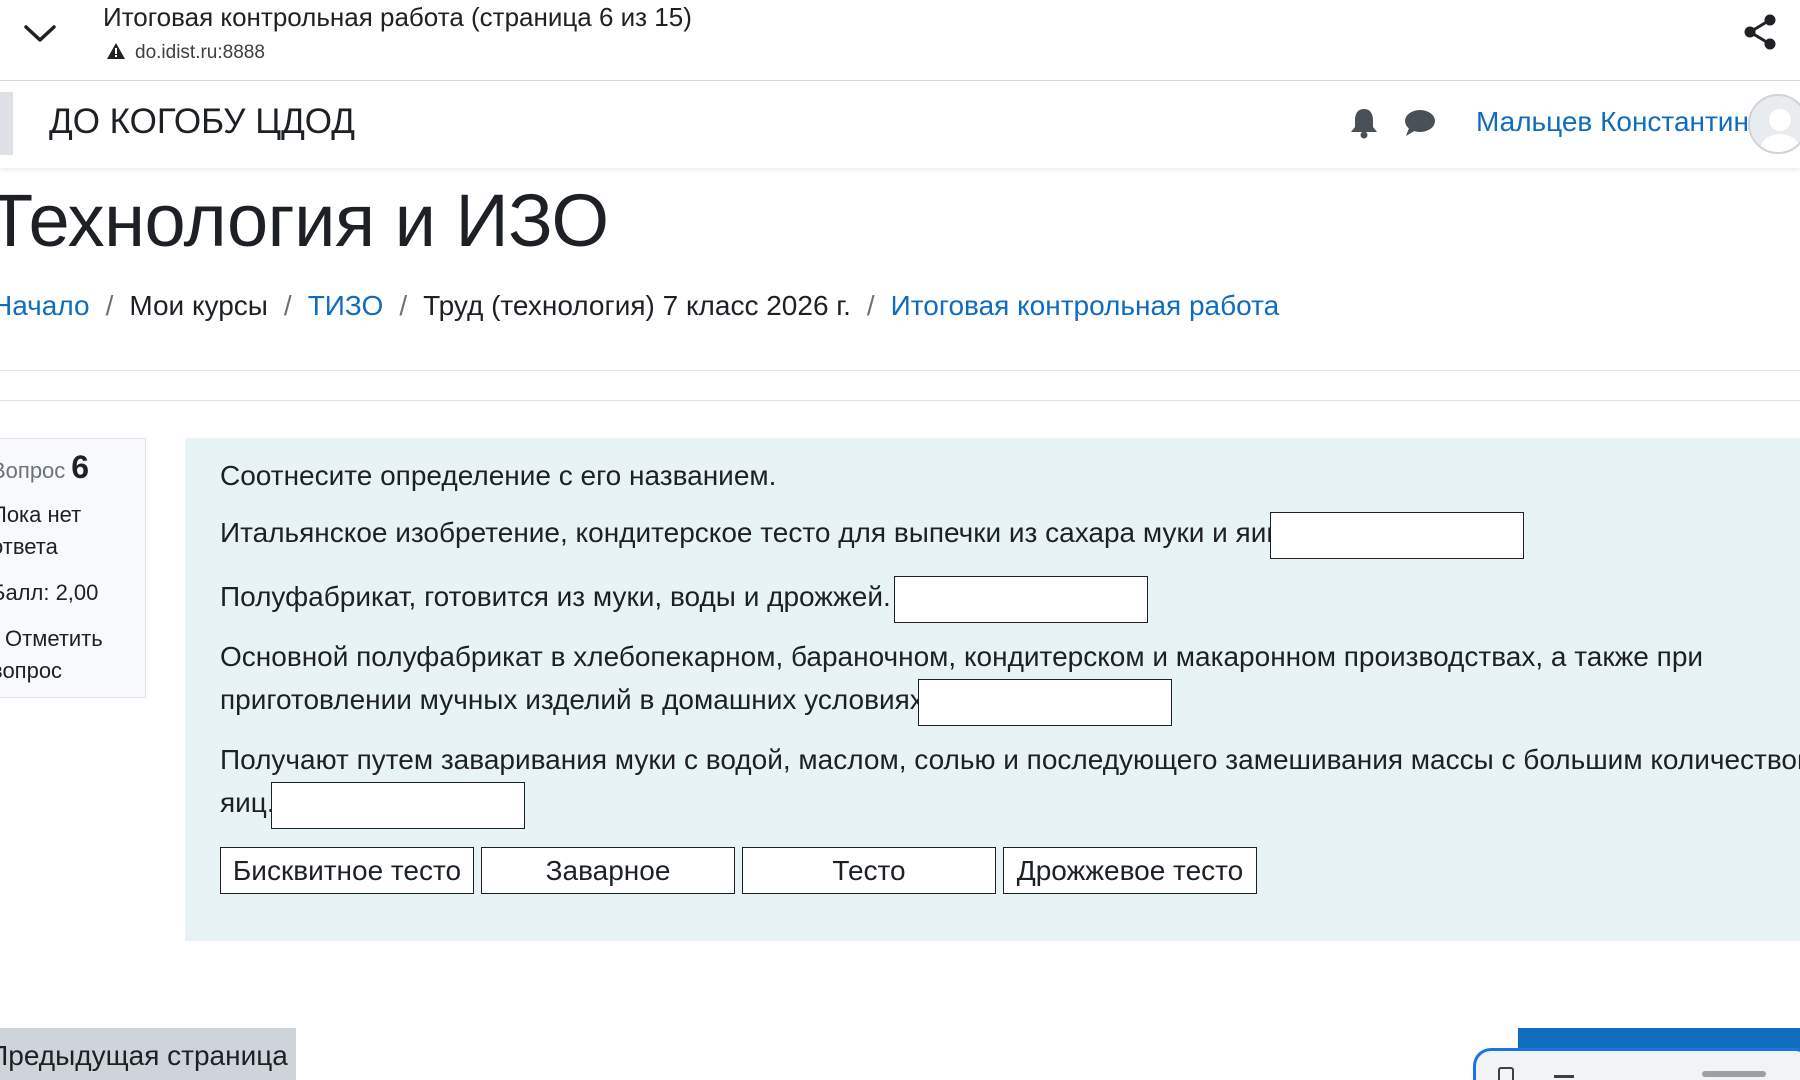  I want to click on course-title: Технология и ИЗО, so click(304, 220).